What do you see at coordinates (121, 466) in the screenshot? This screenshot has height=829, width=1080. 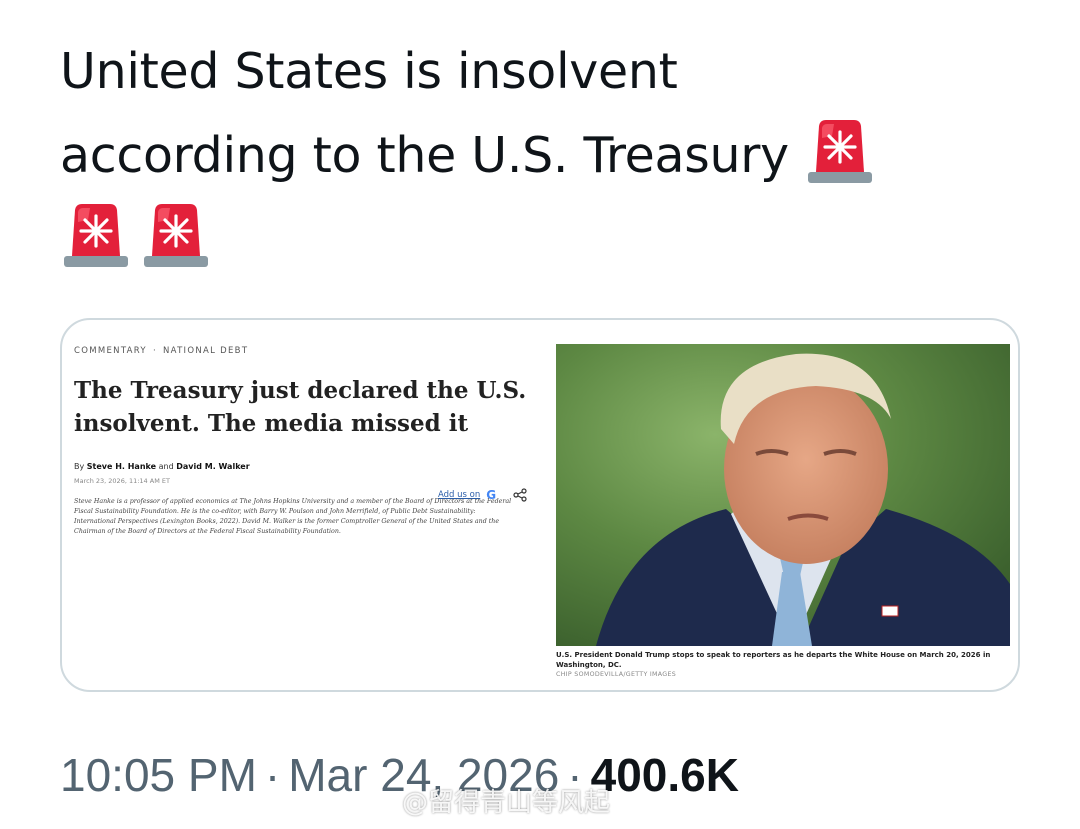 I see `author-1: Steve H. Hanke` at bounding box center [121, 466].